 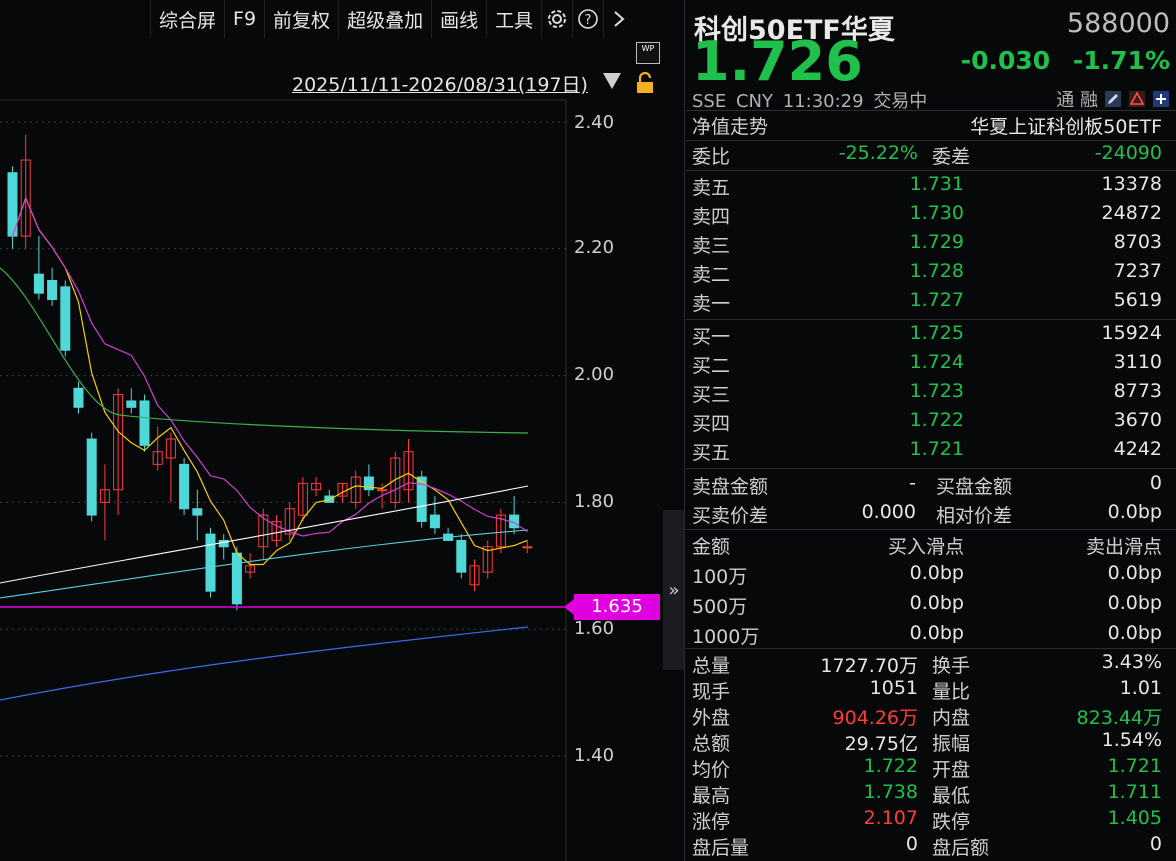 I want to click on price-level-tag: 1.635, so click(x=612, y=607).